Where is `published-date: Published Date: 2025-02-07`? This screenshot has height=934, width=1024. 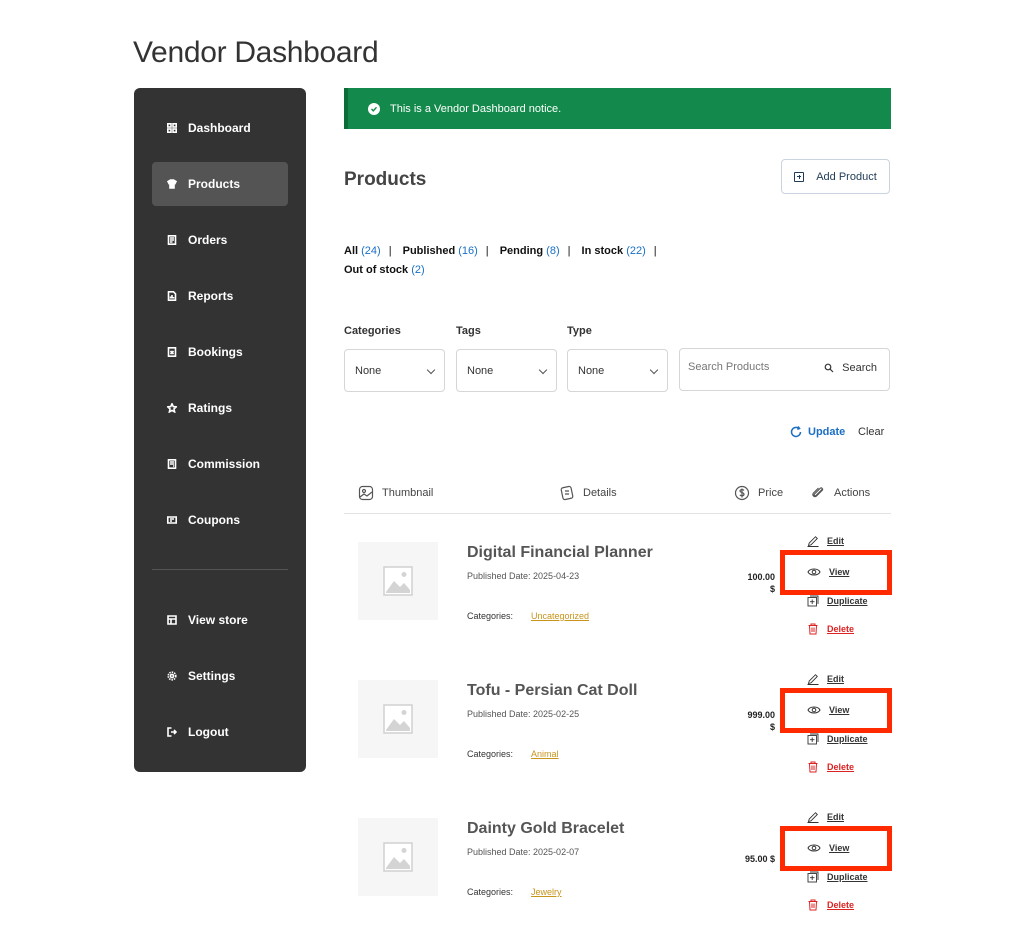 published-date: Published Date: 2025-02-07 is located at coordinates (523, 852).